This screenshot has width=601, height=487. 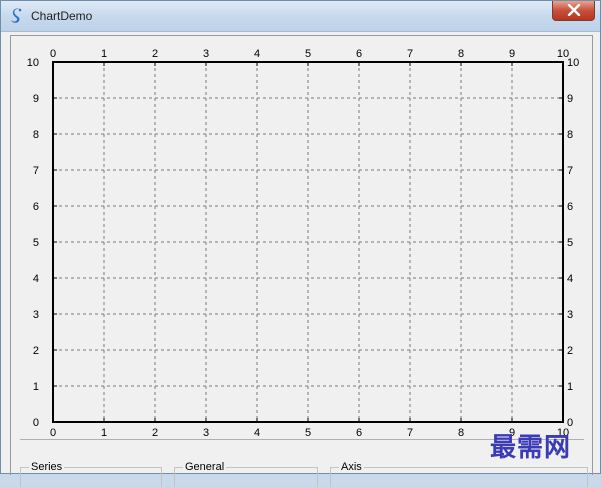 I want to click on title-bar: ChartDemo, so click(x=300, y=16).